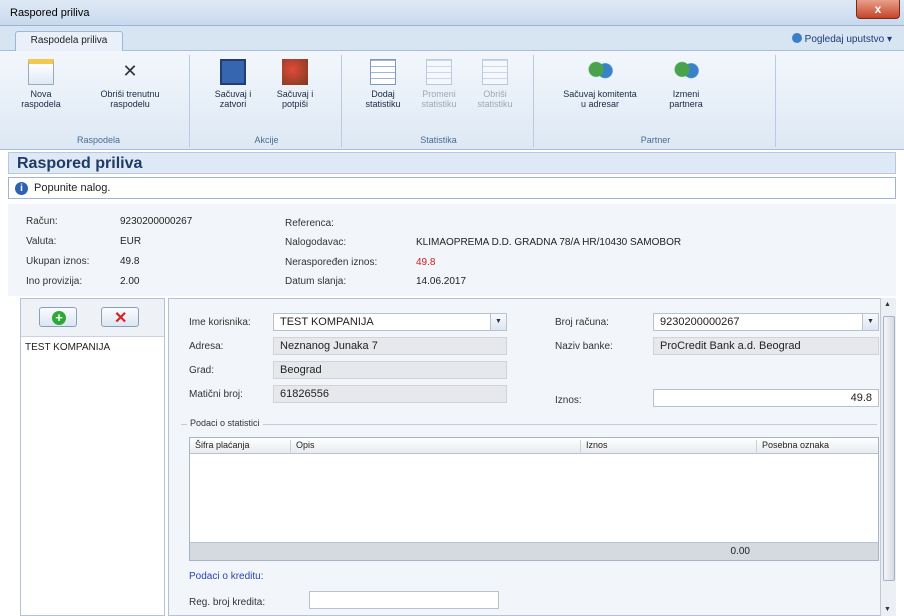 The width and height of the screenshot is (904, 616). Describe the element at coordinates (216, 394) in the screenshot. I see `mb-label: Matični broj:` at that location.